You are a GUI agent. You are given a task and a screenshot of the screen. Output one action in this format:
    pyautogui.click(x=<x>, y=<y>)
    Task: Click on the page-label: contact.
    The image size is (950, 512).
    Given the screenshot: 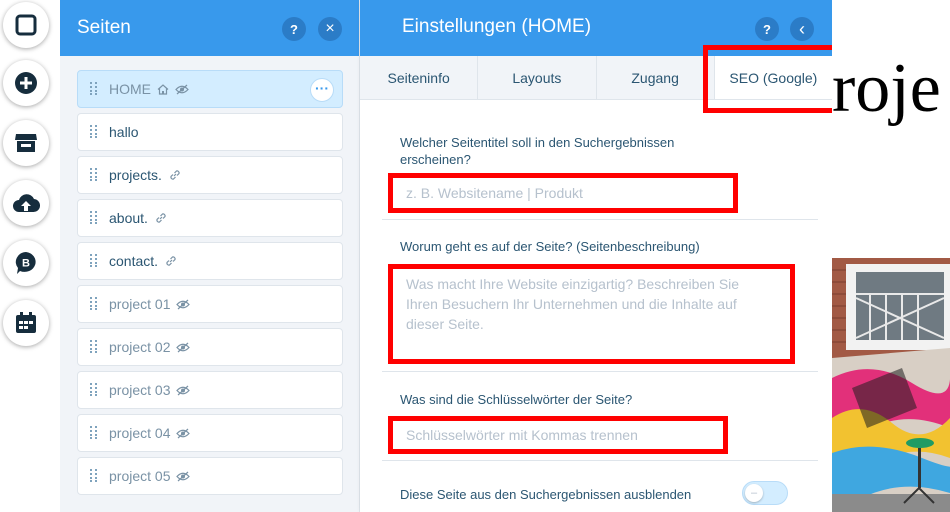 What is the action you would take?
    pyautogui.click(x=134, y=261)
    